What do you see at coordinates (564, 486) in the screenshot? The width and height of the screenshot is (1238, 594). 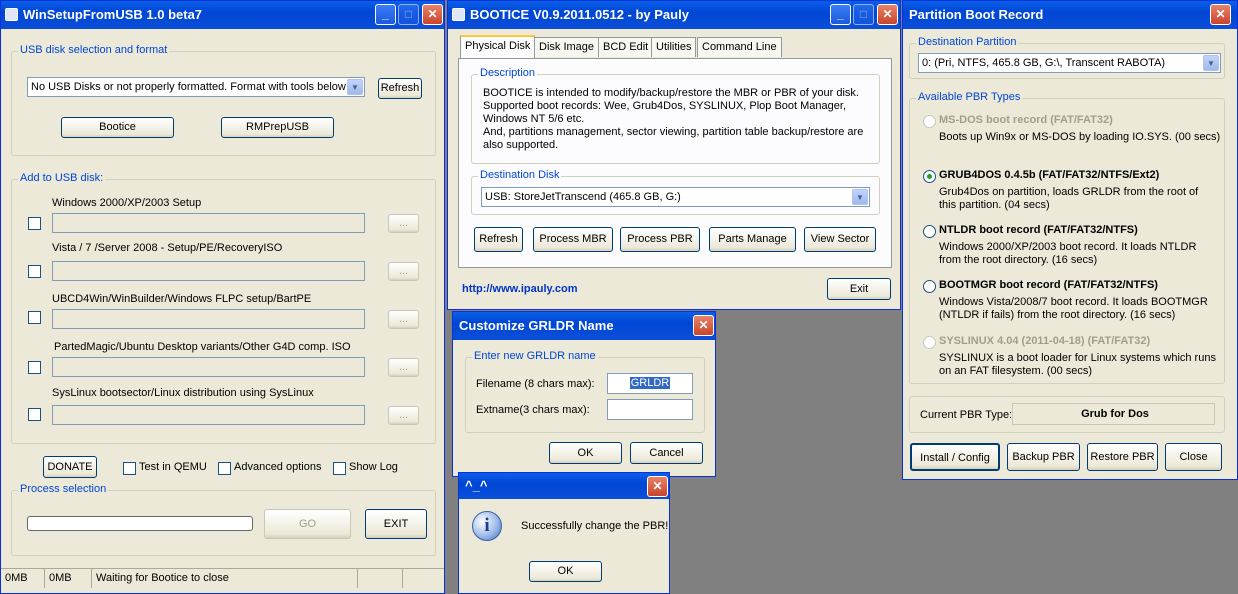 I see `message-titlebar: ^_^` at bounding box center [564, 486].